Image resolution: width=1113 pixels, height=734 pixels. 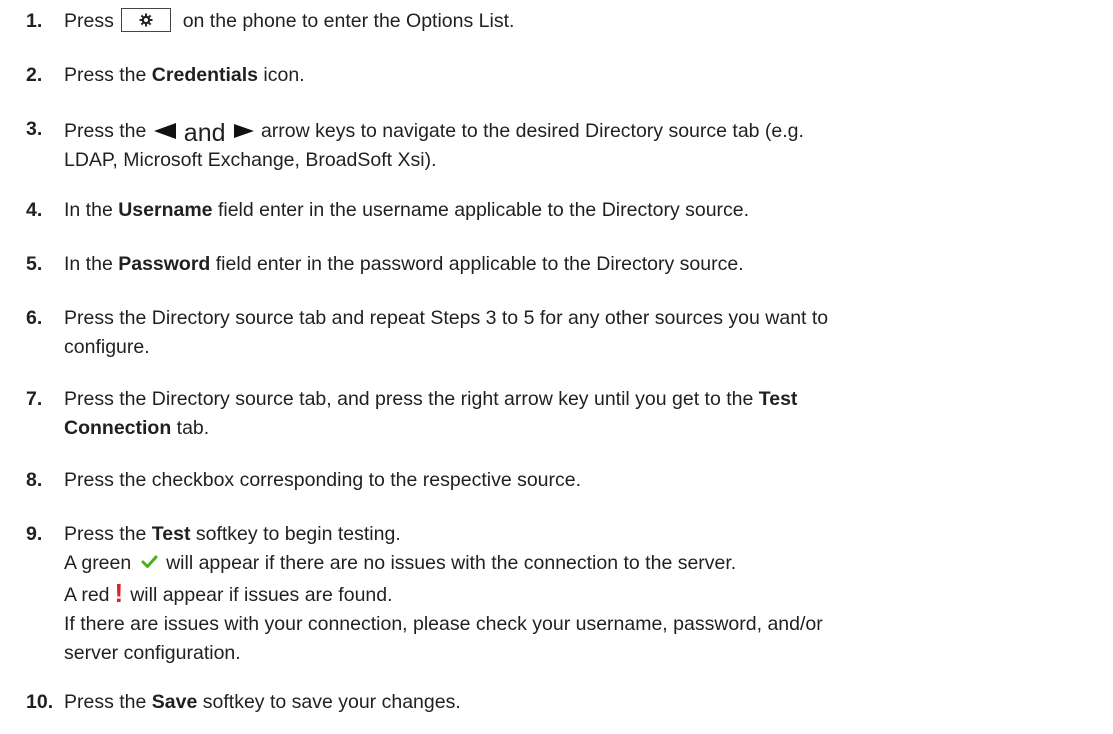 What do you see at coordinates (149, 561) in the screenshot?
I see `green-check-icon` at bounding box center [149, 561].